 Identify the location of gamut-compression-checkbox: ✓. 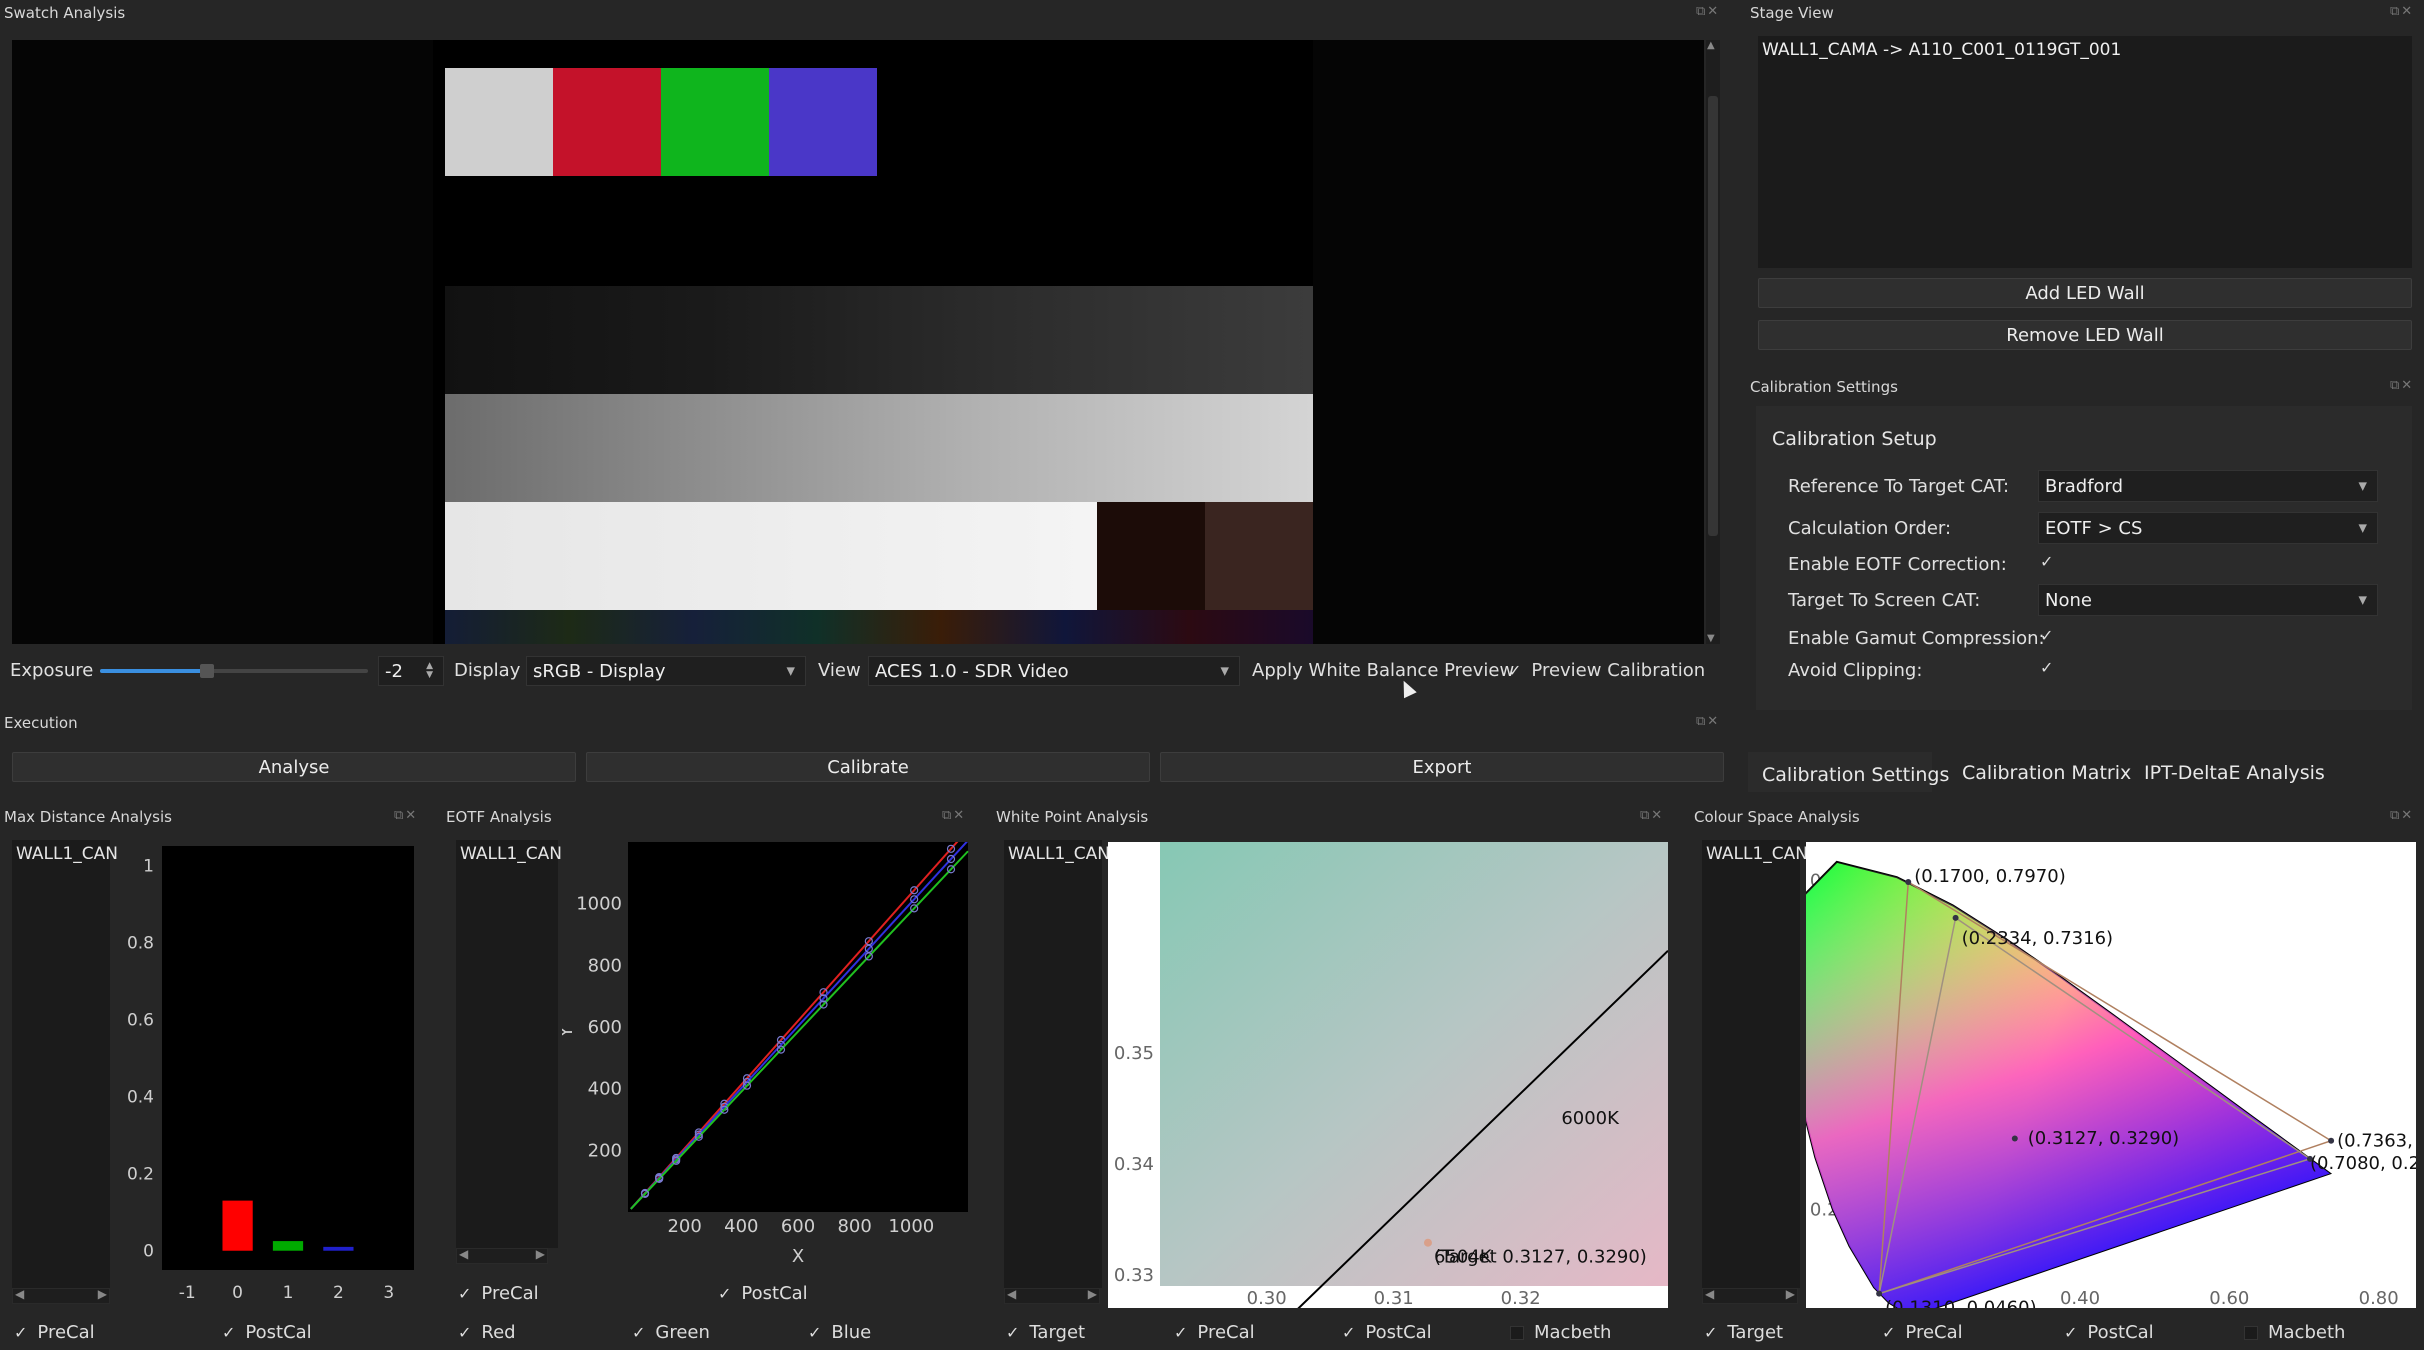
(2046, 635).